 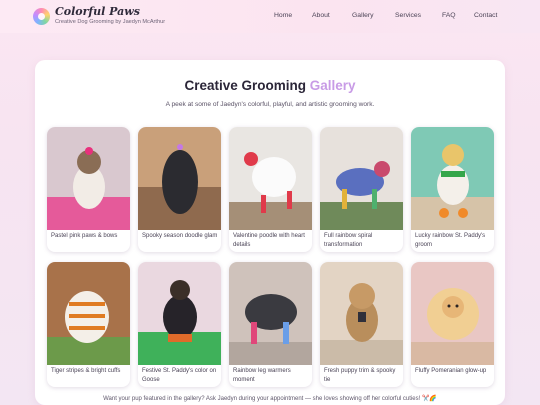 I want to click on gallery-item-1: Pastel pink paws & bows, so click(x=88, y=189).